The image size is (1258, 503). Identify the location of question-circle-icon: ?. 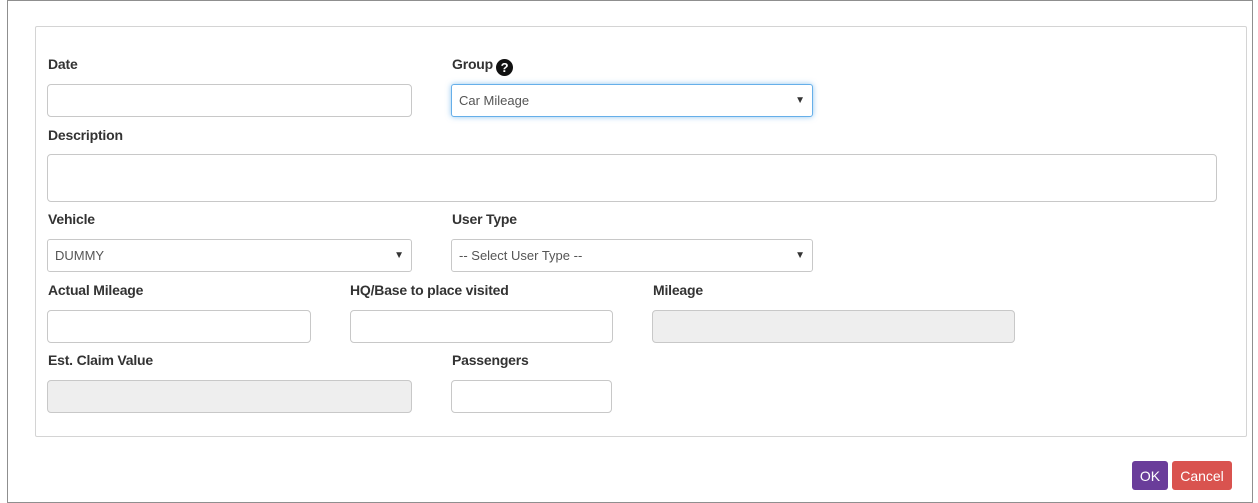
(504, 67).